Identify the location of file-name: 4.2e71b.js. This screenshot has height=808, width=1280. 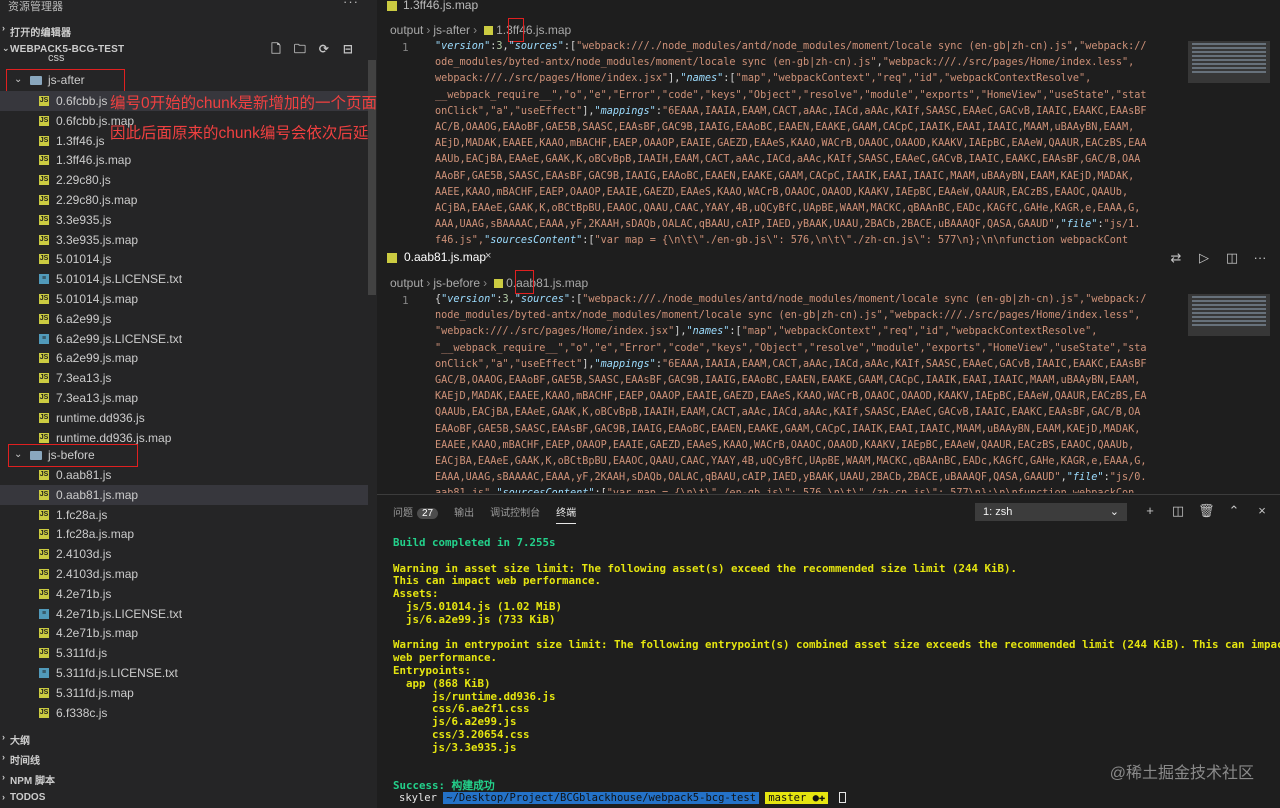
(84, 593).